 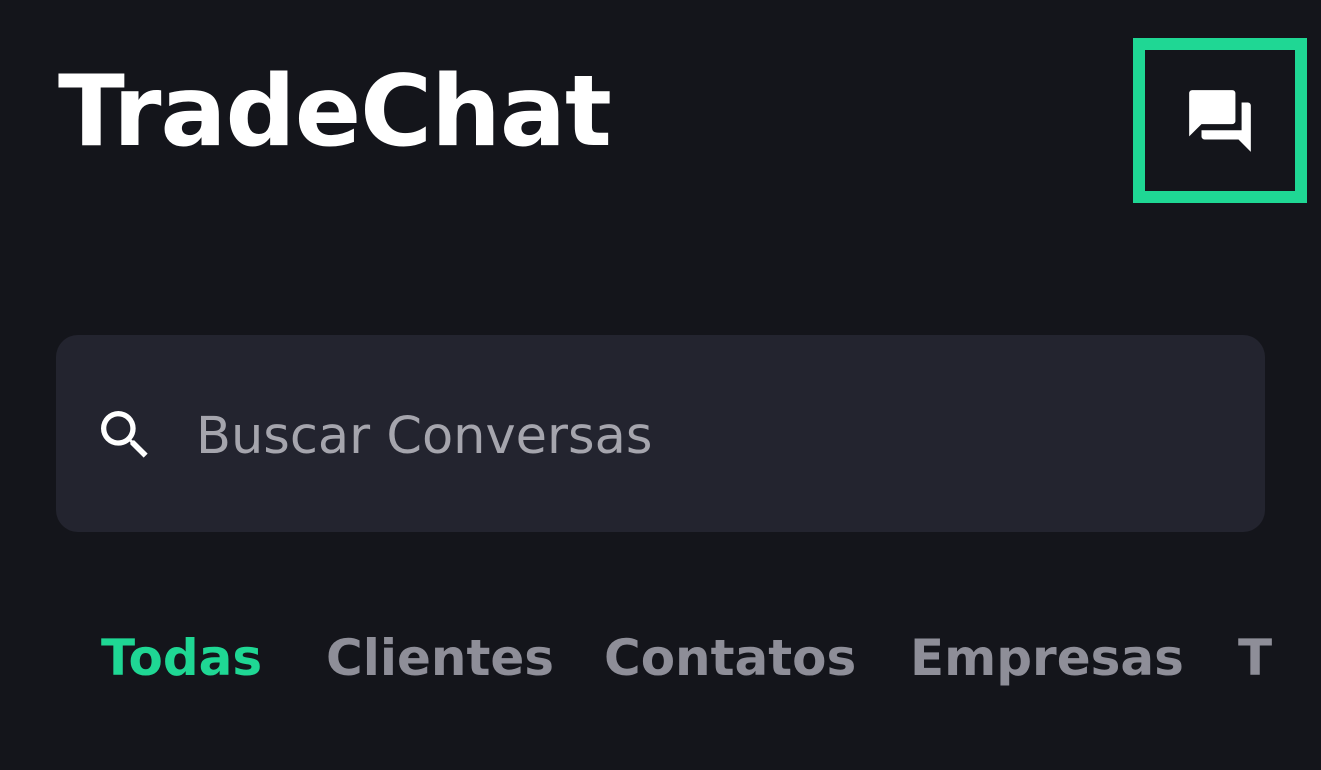 I want to click on search-icon, so click(x=125, y=435).